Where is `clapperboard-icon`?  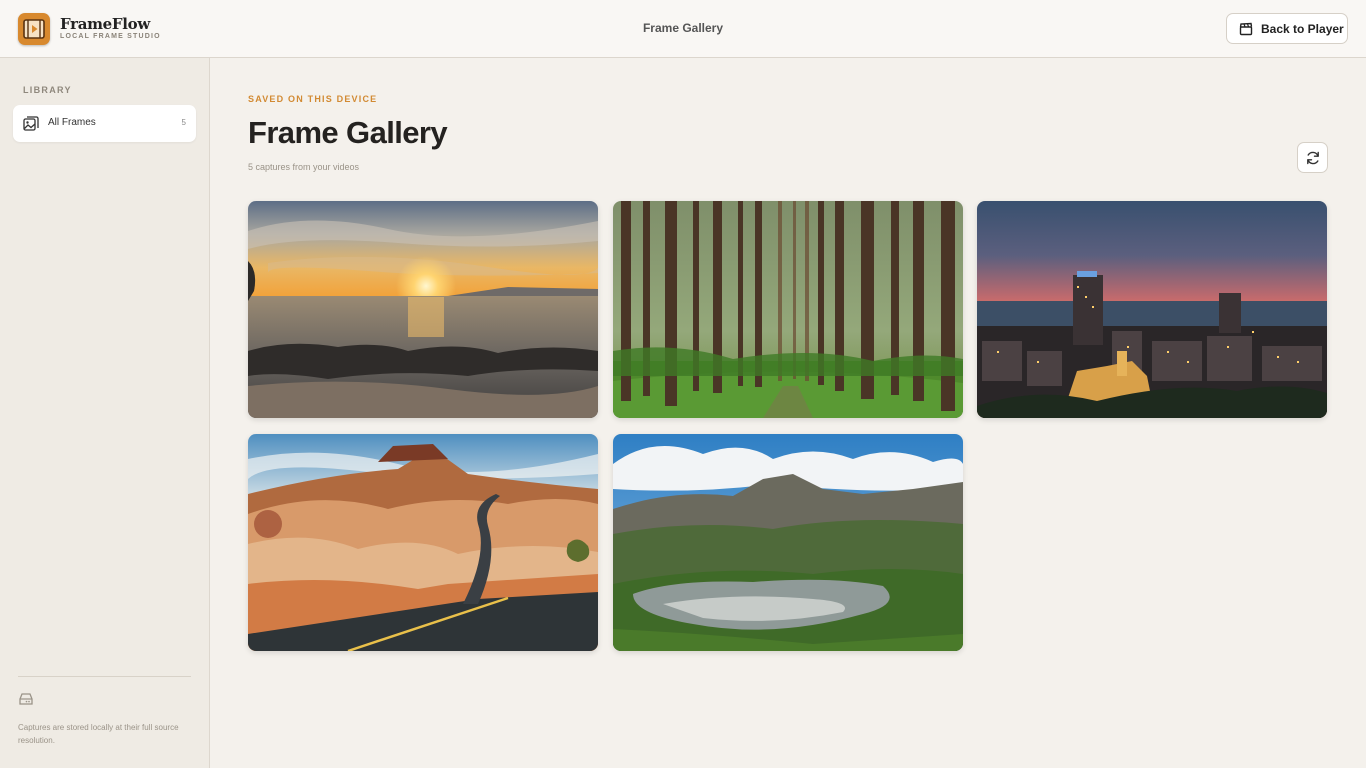 clapperboard-icon is located at coordinates (1246, 29).